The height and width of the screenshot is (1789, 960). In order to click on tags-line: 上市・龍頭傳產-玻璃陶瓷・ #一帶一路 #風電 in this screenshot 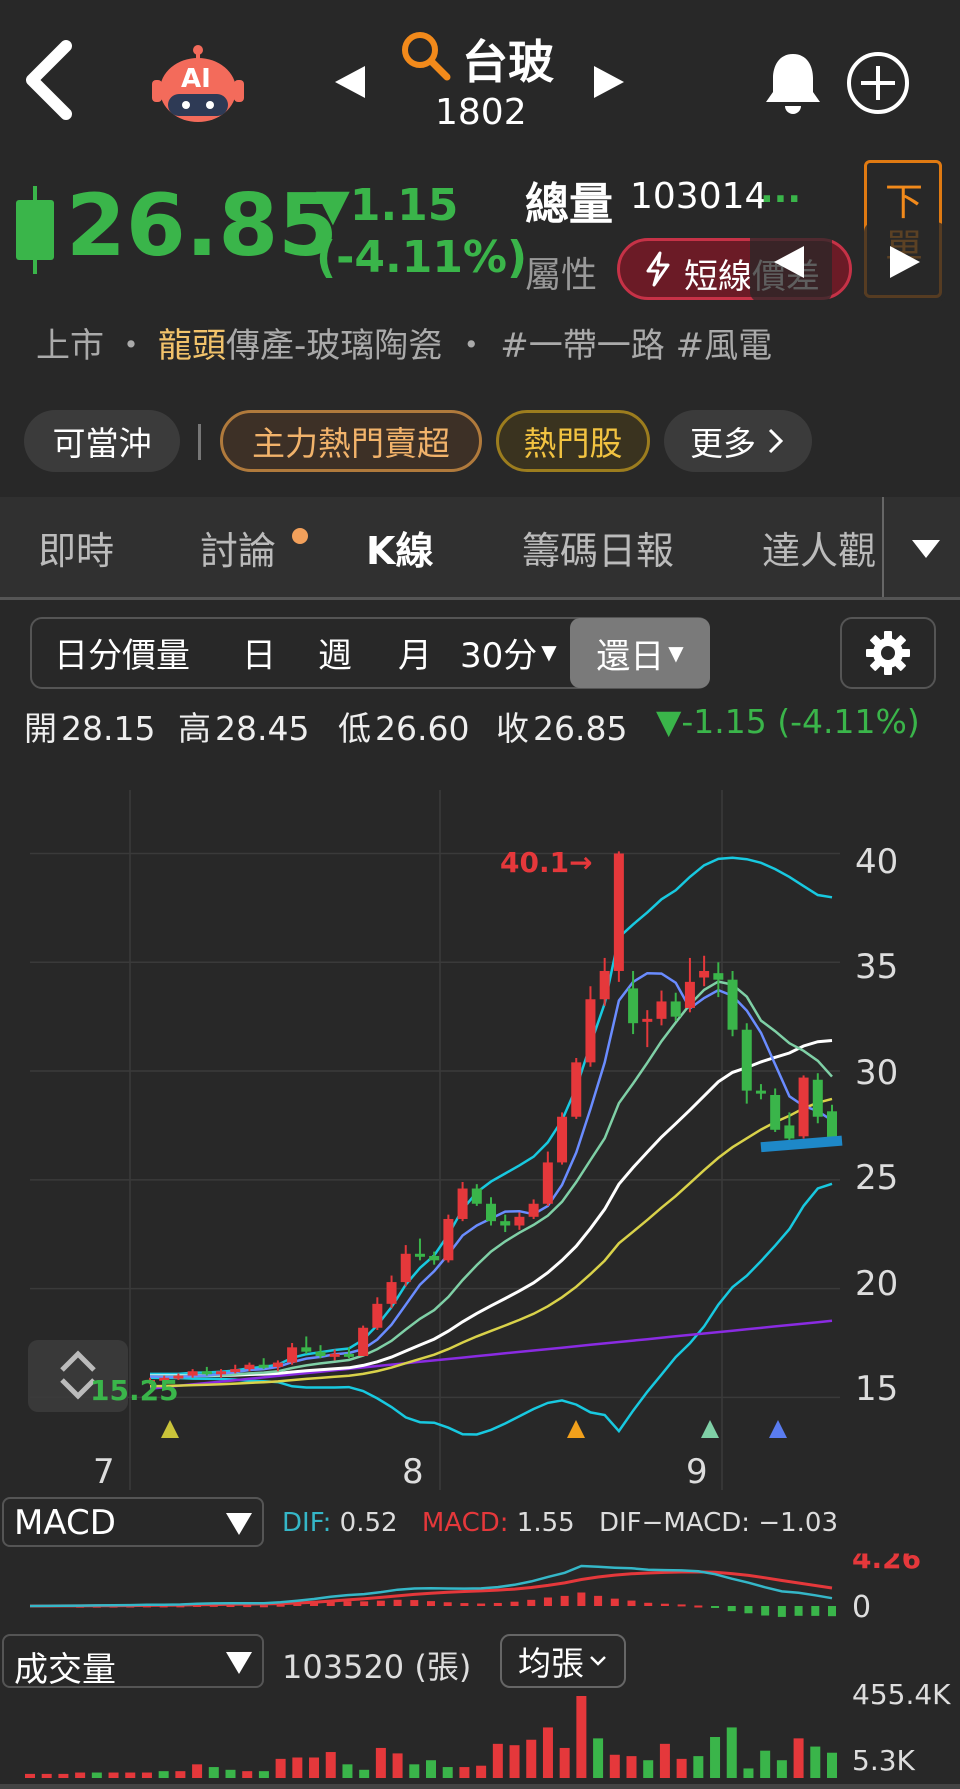, I will do `click(404, 342)`.